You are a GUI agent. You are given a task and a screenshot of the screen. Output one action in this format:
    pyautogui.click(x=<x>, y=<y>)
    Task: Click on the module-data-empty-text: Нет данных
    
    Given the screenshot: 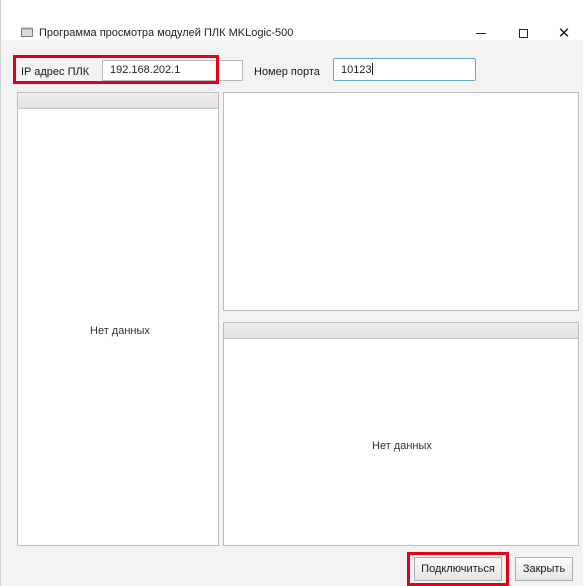 What is the action you would take?
    pyautogui.click(x=402, y=446)
    